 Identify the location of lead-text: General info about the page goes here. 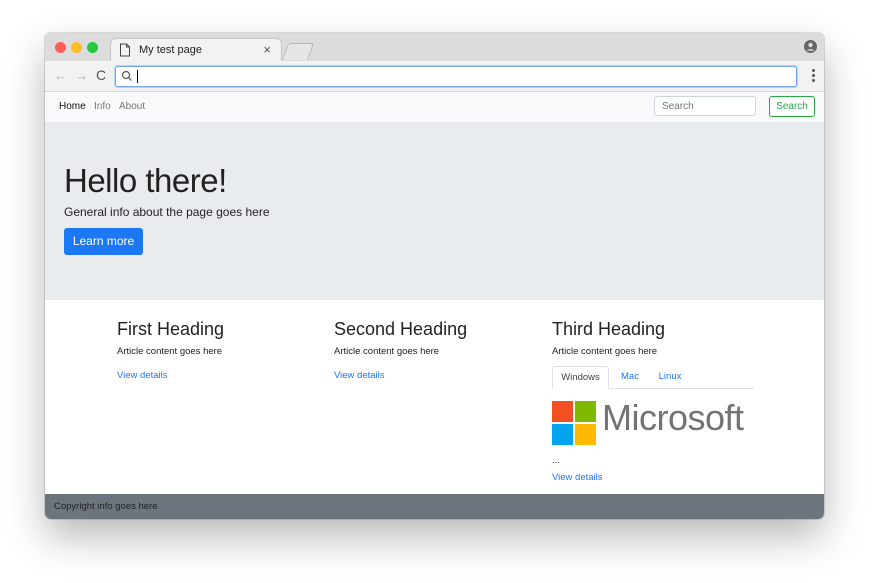
(167, 212).